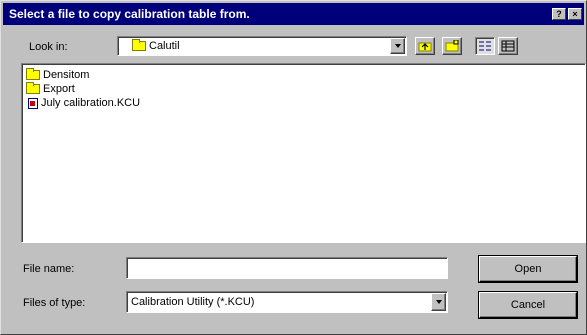 The height and width of the screenshot is (335, 587). I want to click on look-in-value: Calutil, so click(164, 46).